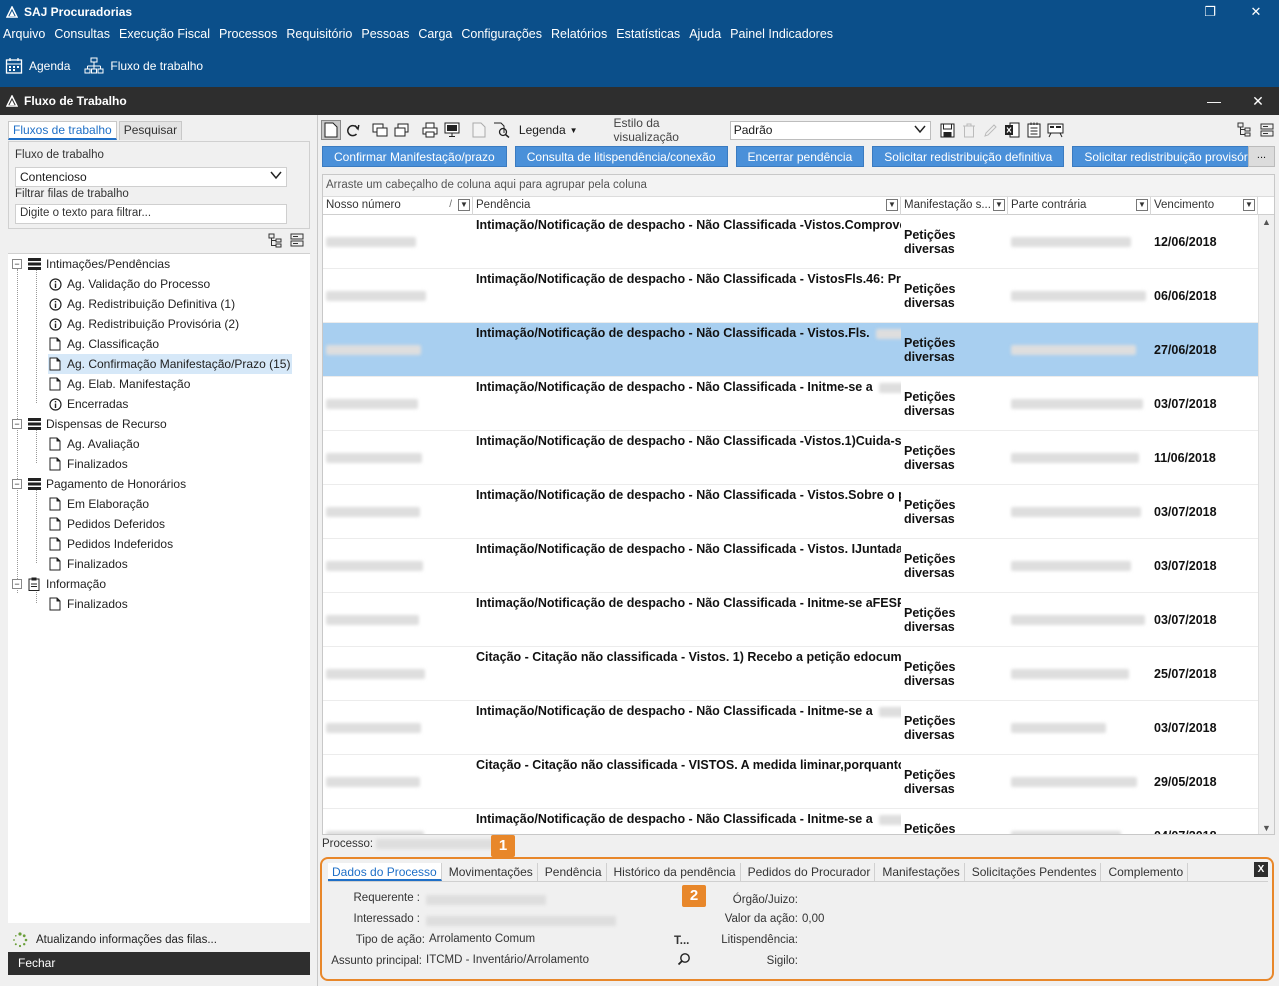  I want to click on solicitar-redistribuicao-provisoria-button: Solicitar redistribuição provisória, so click(1171, 156).